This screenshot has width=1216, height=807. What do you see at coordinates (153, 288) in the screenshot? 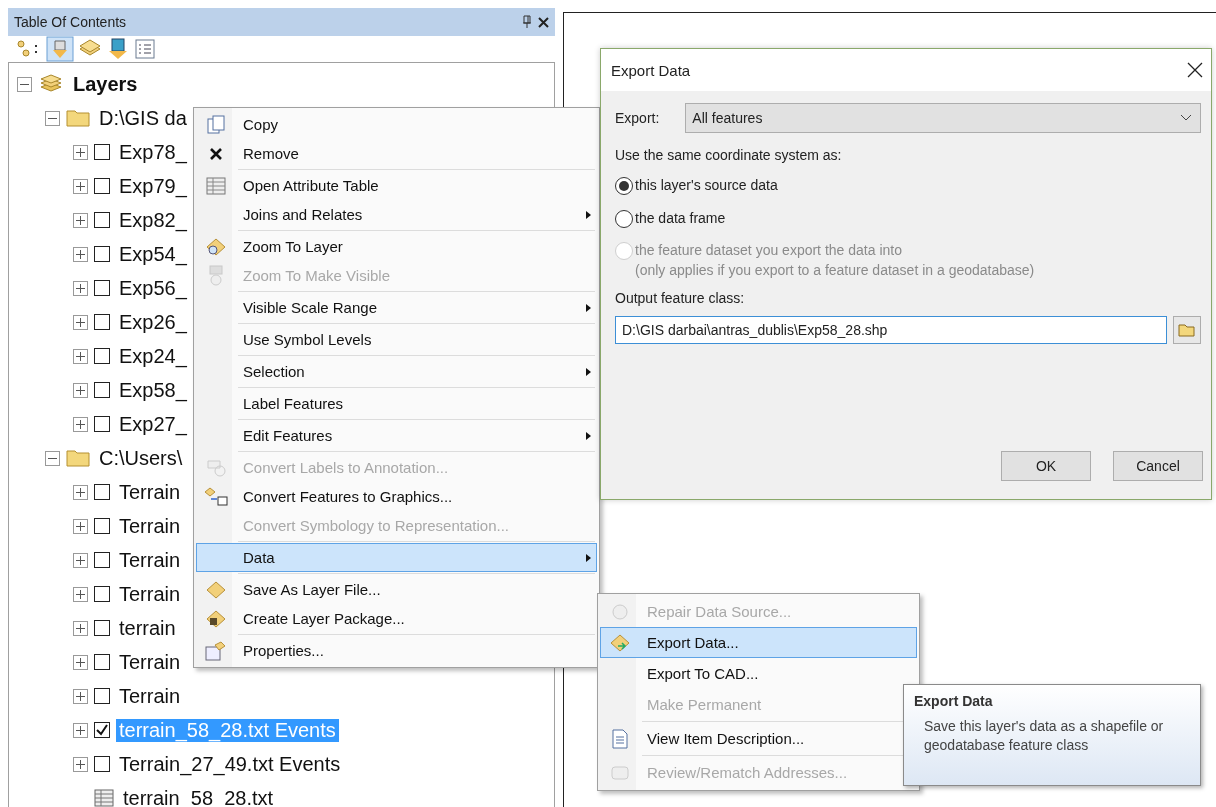
I see `layer-name: Exp56_` at bounding box center [153, 288].